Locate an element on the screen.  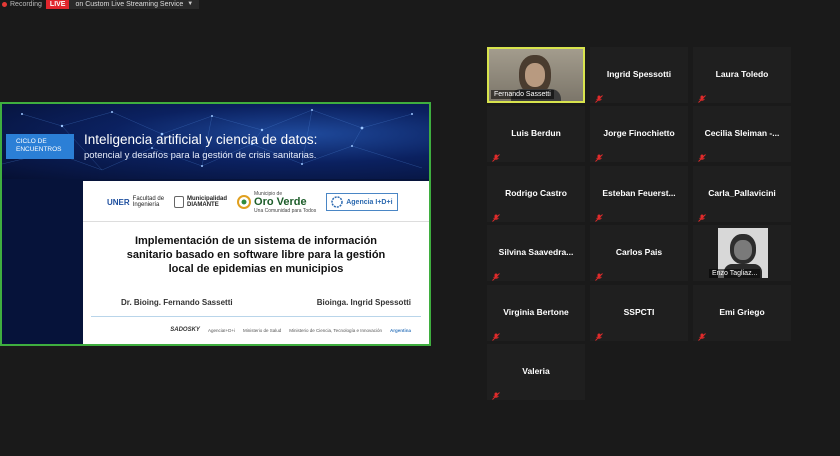
live-badge: LIVE is located at coordinates (57, 4).